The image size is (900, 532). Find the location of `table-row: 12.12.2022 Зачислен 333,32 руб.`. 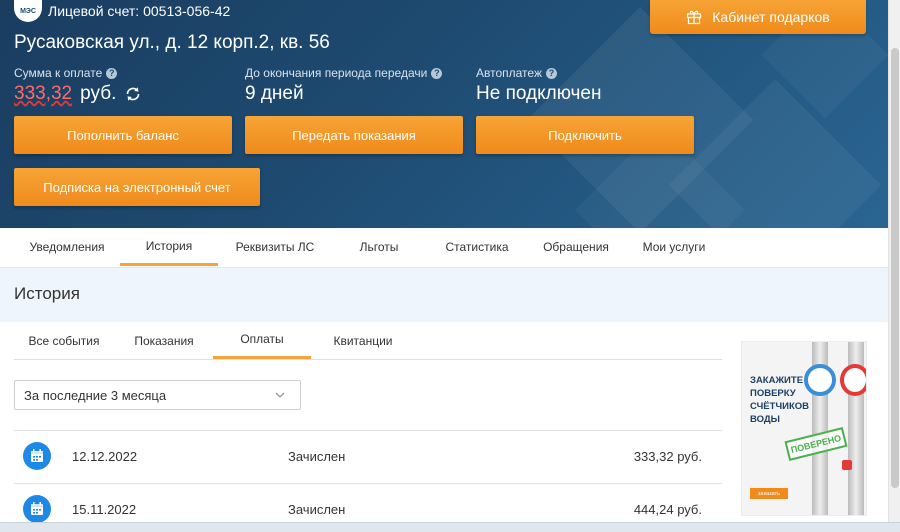

table-row: 12.12.2022 Зачислен 333,32 руб. is located at coordinates (368, 457).